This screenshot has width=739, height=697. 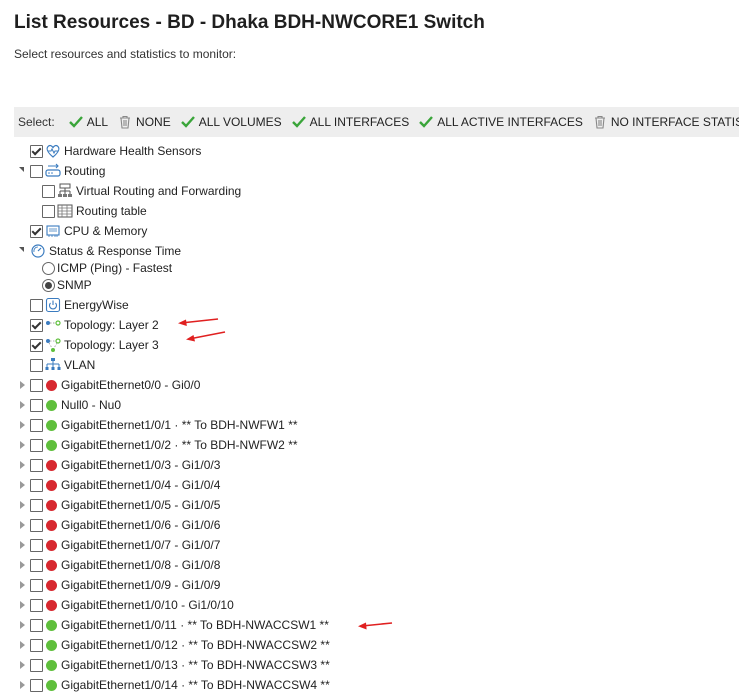 I want to click on select-all-interfaces-button: ALL INTERFACES, so click(x=350, y=122).